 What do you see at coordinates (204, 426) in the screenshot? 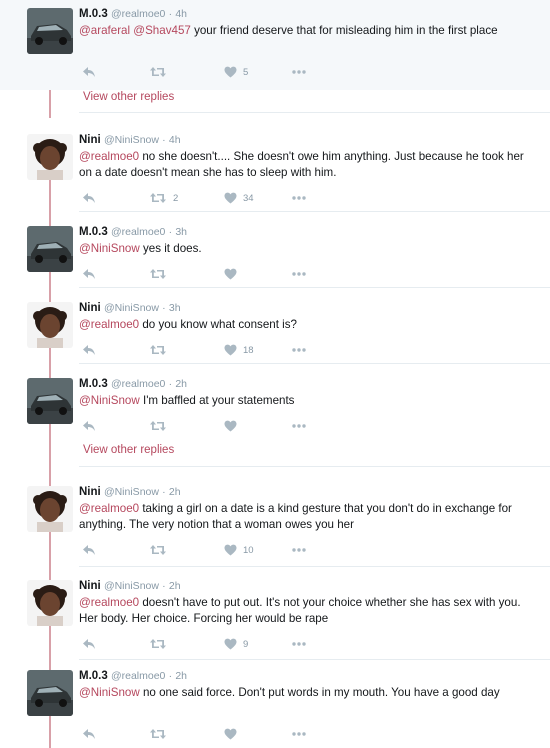
I see `tweet-actions` at bounding box center [204, 426].